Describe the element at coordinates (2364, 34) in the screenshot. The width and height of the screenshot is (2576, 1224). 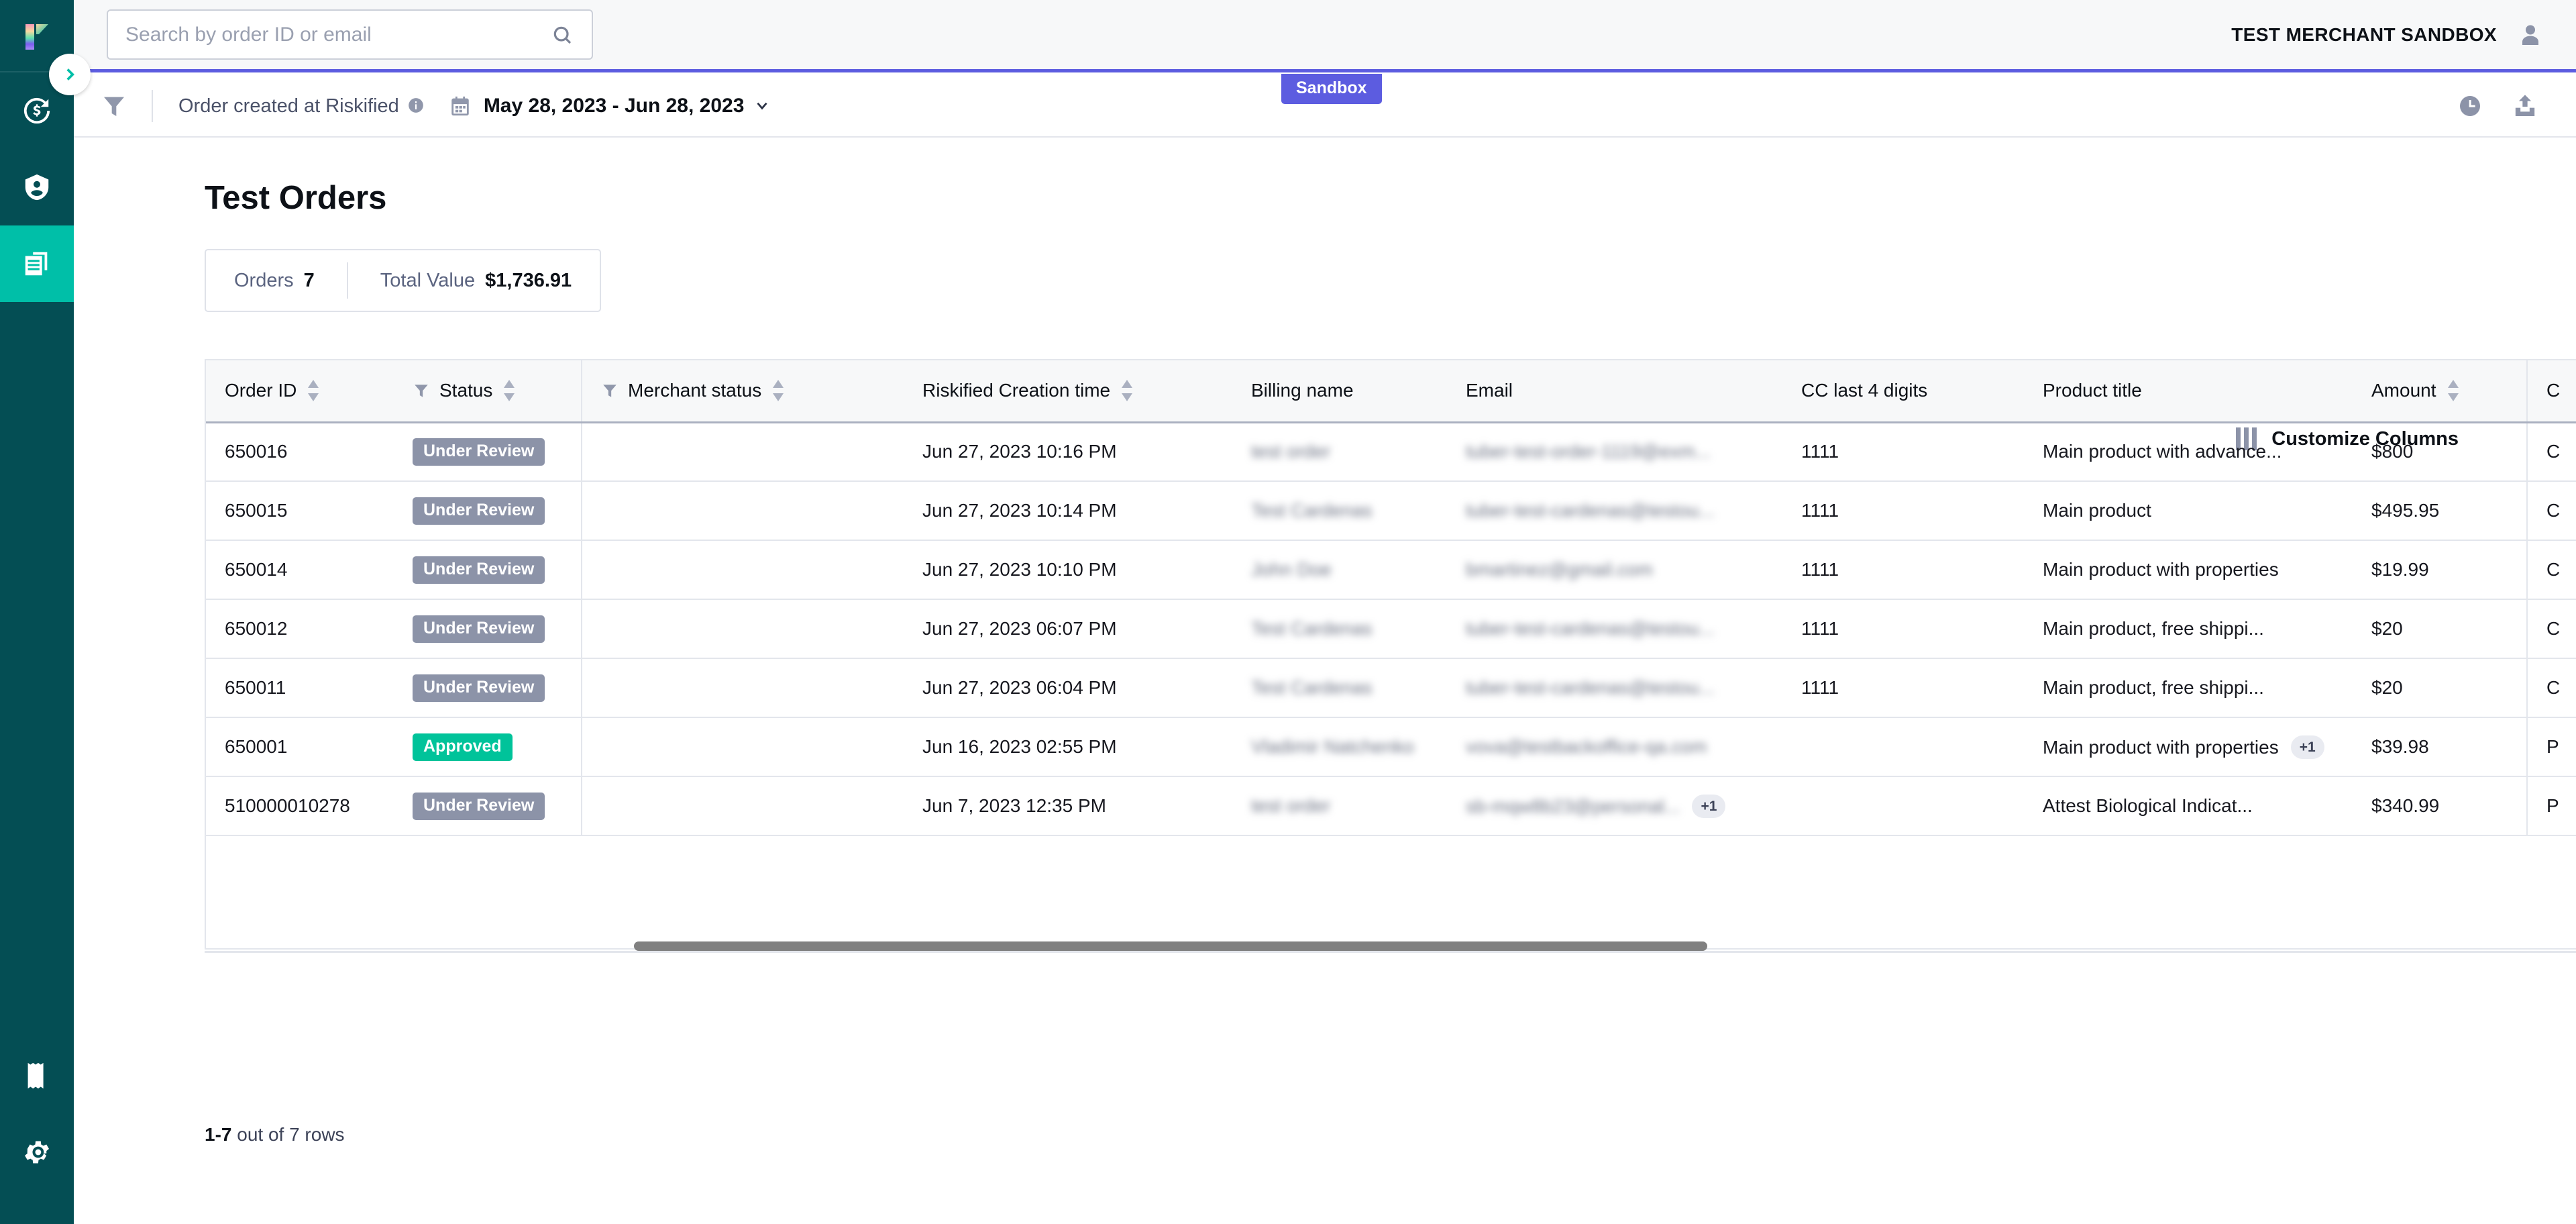
I see `merchant-name: TEST MERCHANT SANDBOX` at that location.